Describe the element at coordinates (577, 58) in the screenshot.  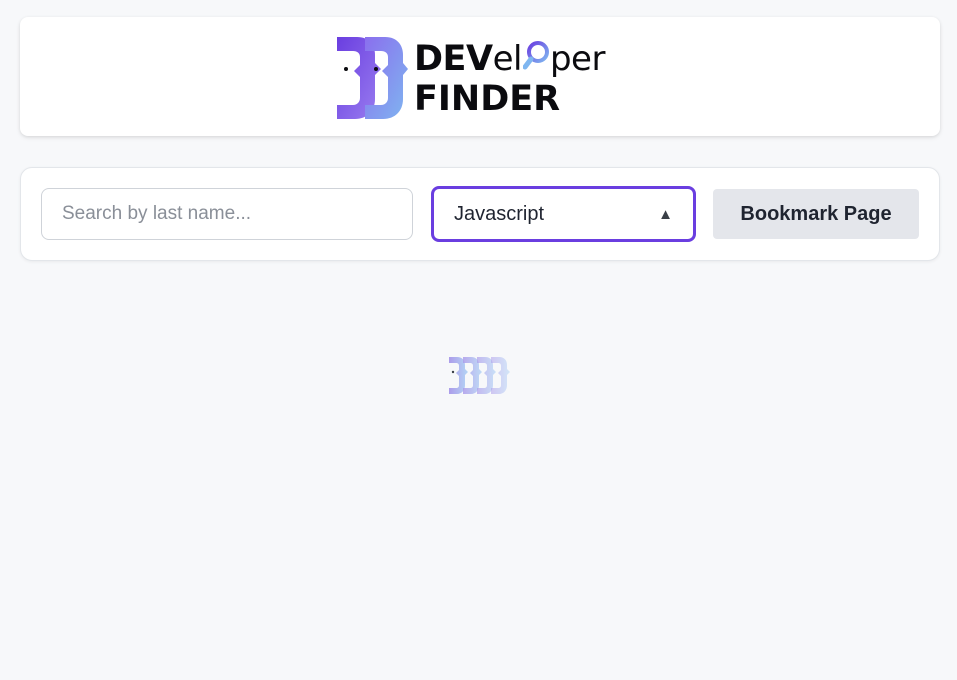
I see `logo-per-text: per` at that location.